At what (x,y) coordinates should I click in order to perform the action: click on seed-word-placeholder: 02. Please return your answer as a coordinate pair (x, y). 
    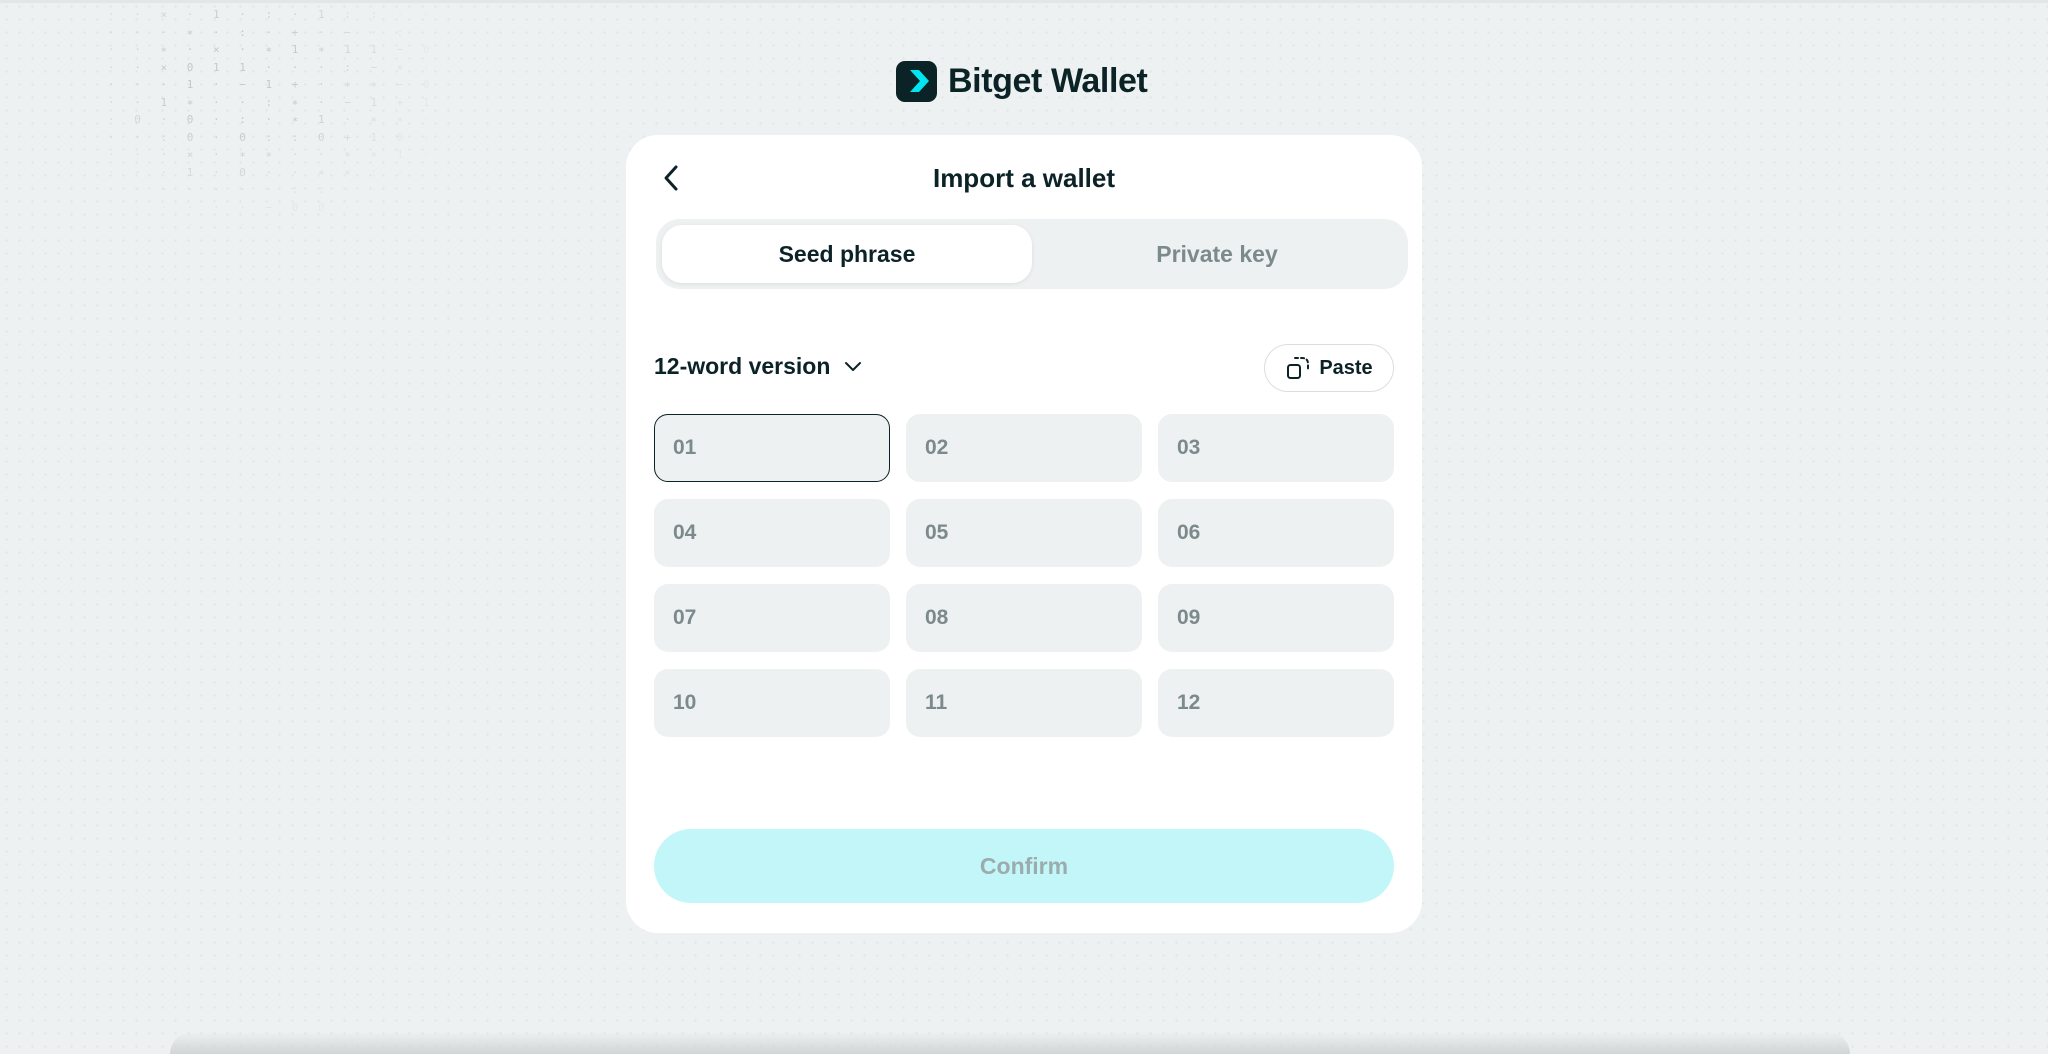
    Looking at the image, I should click on (937, 447).